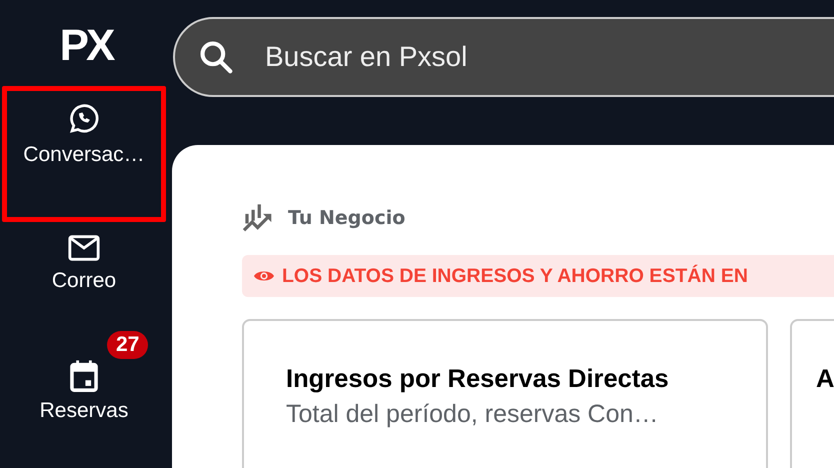 Image resolution: width=834 pixels, height=468 pixels. What do you see at coordinates (548, 57) in the screenshot?
I see `search-input: Buscar en Pxsol` at bounding box center [548, 57].